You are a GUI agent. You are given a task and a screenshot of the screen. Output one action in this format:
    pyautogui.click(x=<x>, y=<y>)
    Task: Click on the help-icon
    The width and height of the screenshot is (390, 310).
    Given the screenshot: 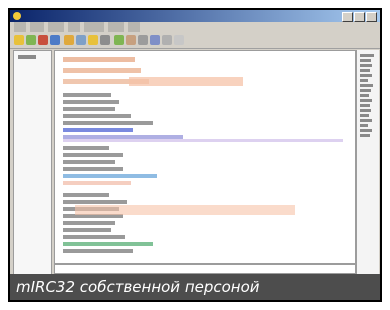 What is the action you would take?
    pyautogui.click(x=179, y=40)
    